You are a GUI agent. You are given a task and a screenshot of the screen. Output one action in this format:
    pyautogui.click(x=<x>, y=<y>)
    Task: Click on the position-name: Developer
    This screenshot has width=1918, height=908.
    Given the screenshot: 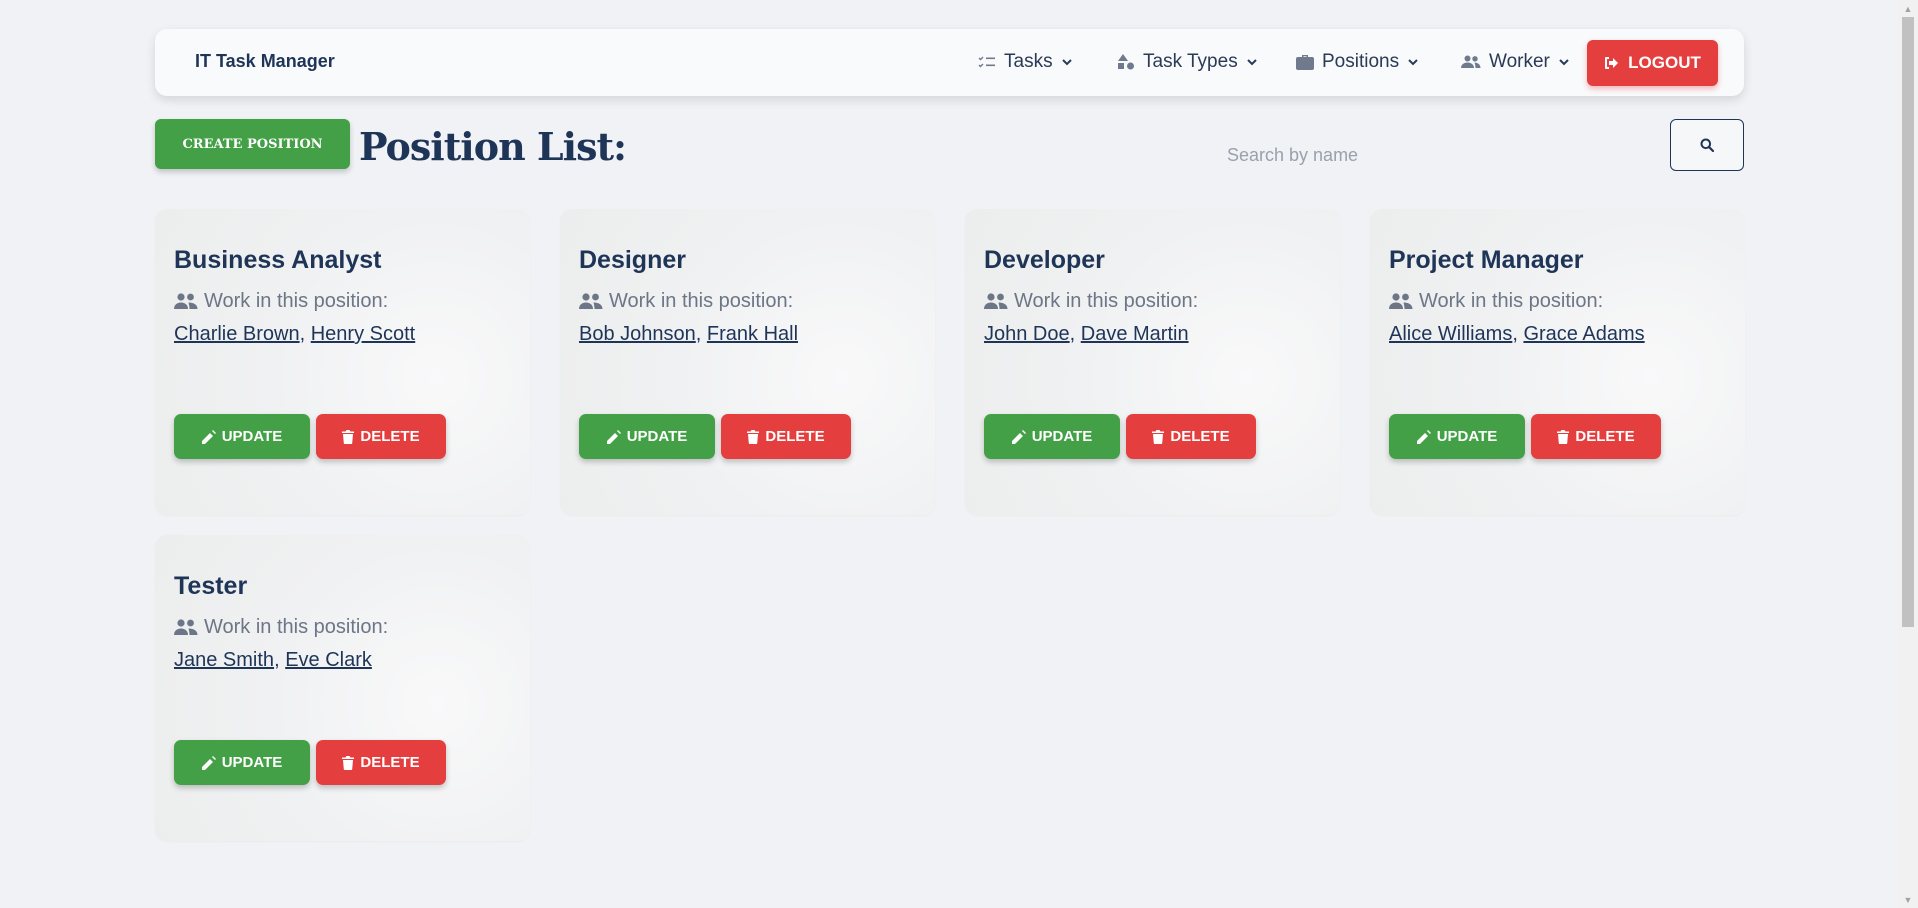 What is the action you would take?
    pyautogui.click(x=1044, y=260)
    